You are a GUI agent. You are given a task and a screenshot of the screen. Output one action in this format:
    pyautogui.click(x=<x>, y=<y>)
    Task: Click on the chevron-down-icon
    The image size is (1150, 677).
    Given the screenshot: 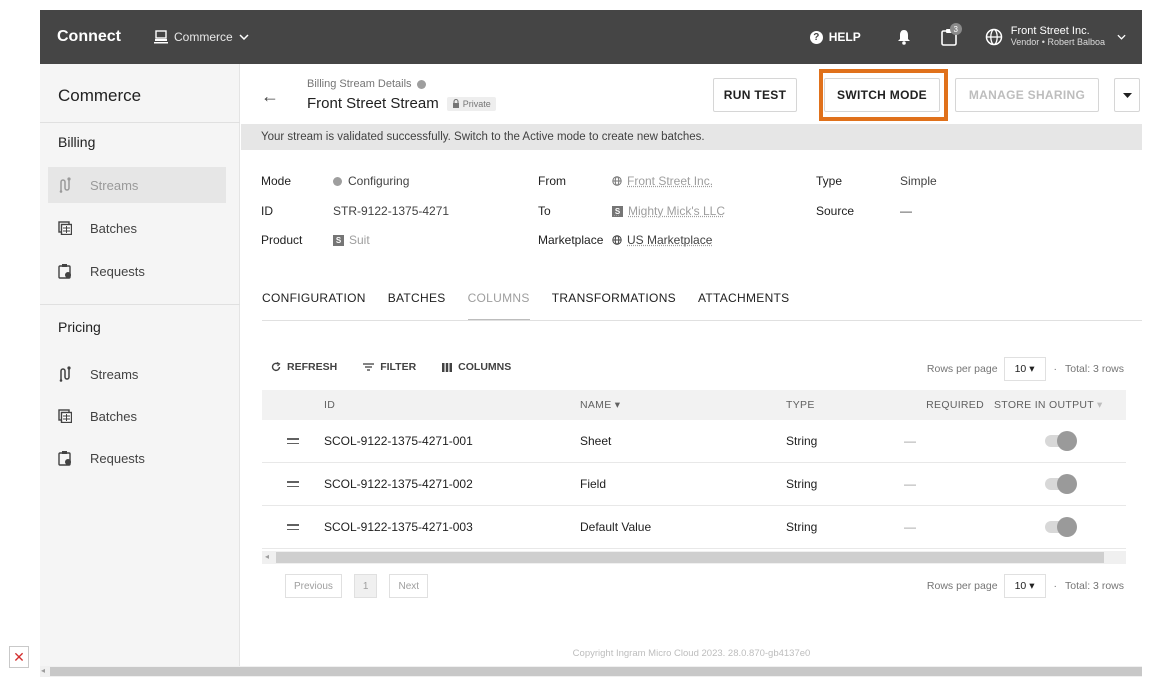 What is the action you would take?
    pyautogui.click(x=1121, y=37)
    